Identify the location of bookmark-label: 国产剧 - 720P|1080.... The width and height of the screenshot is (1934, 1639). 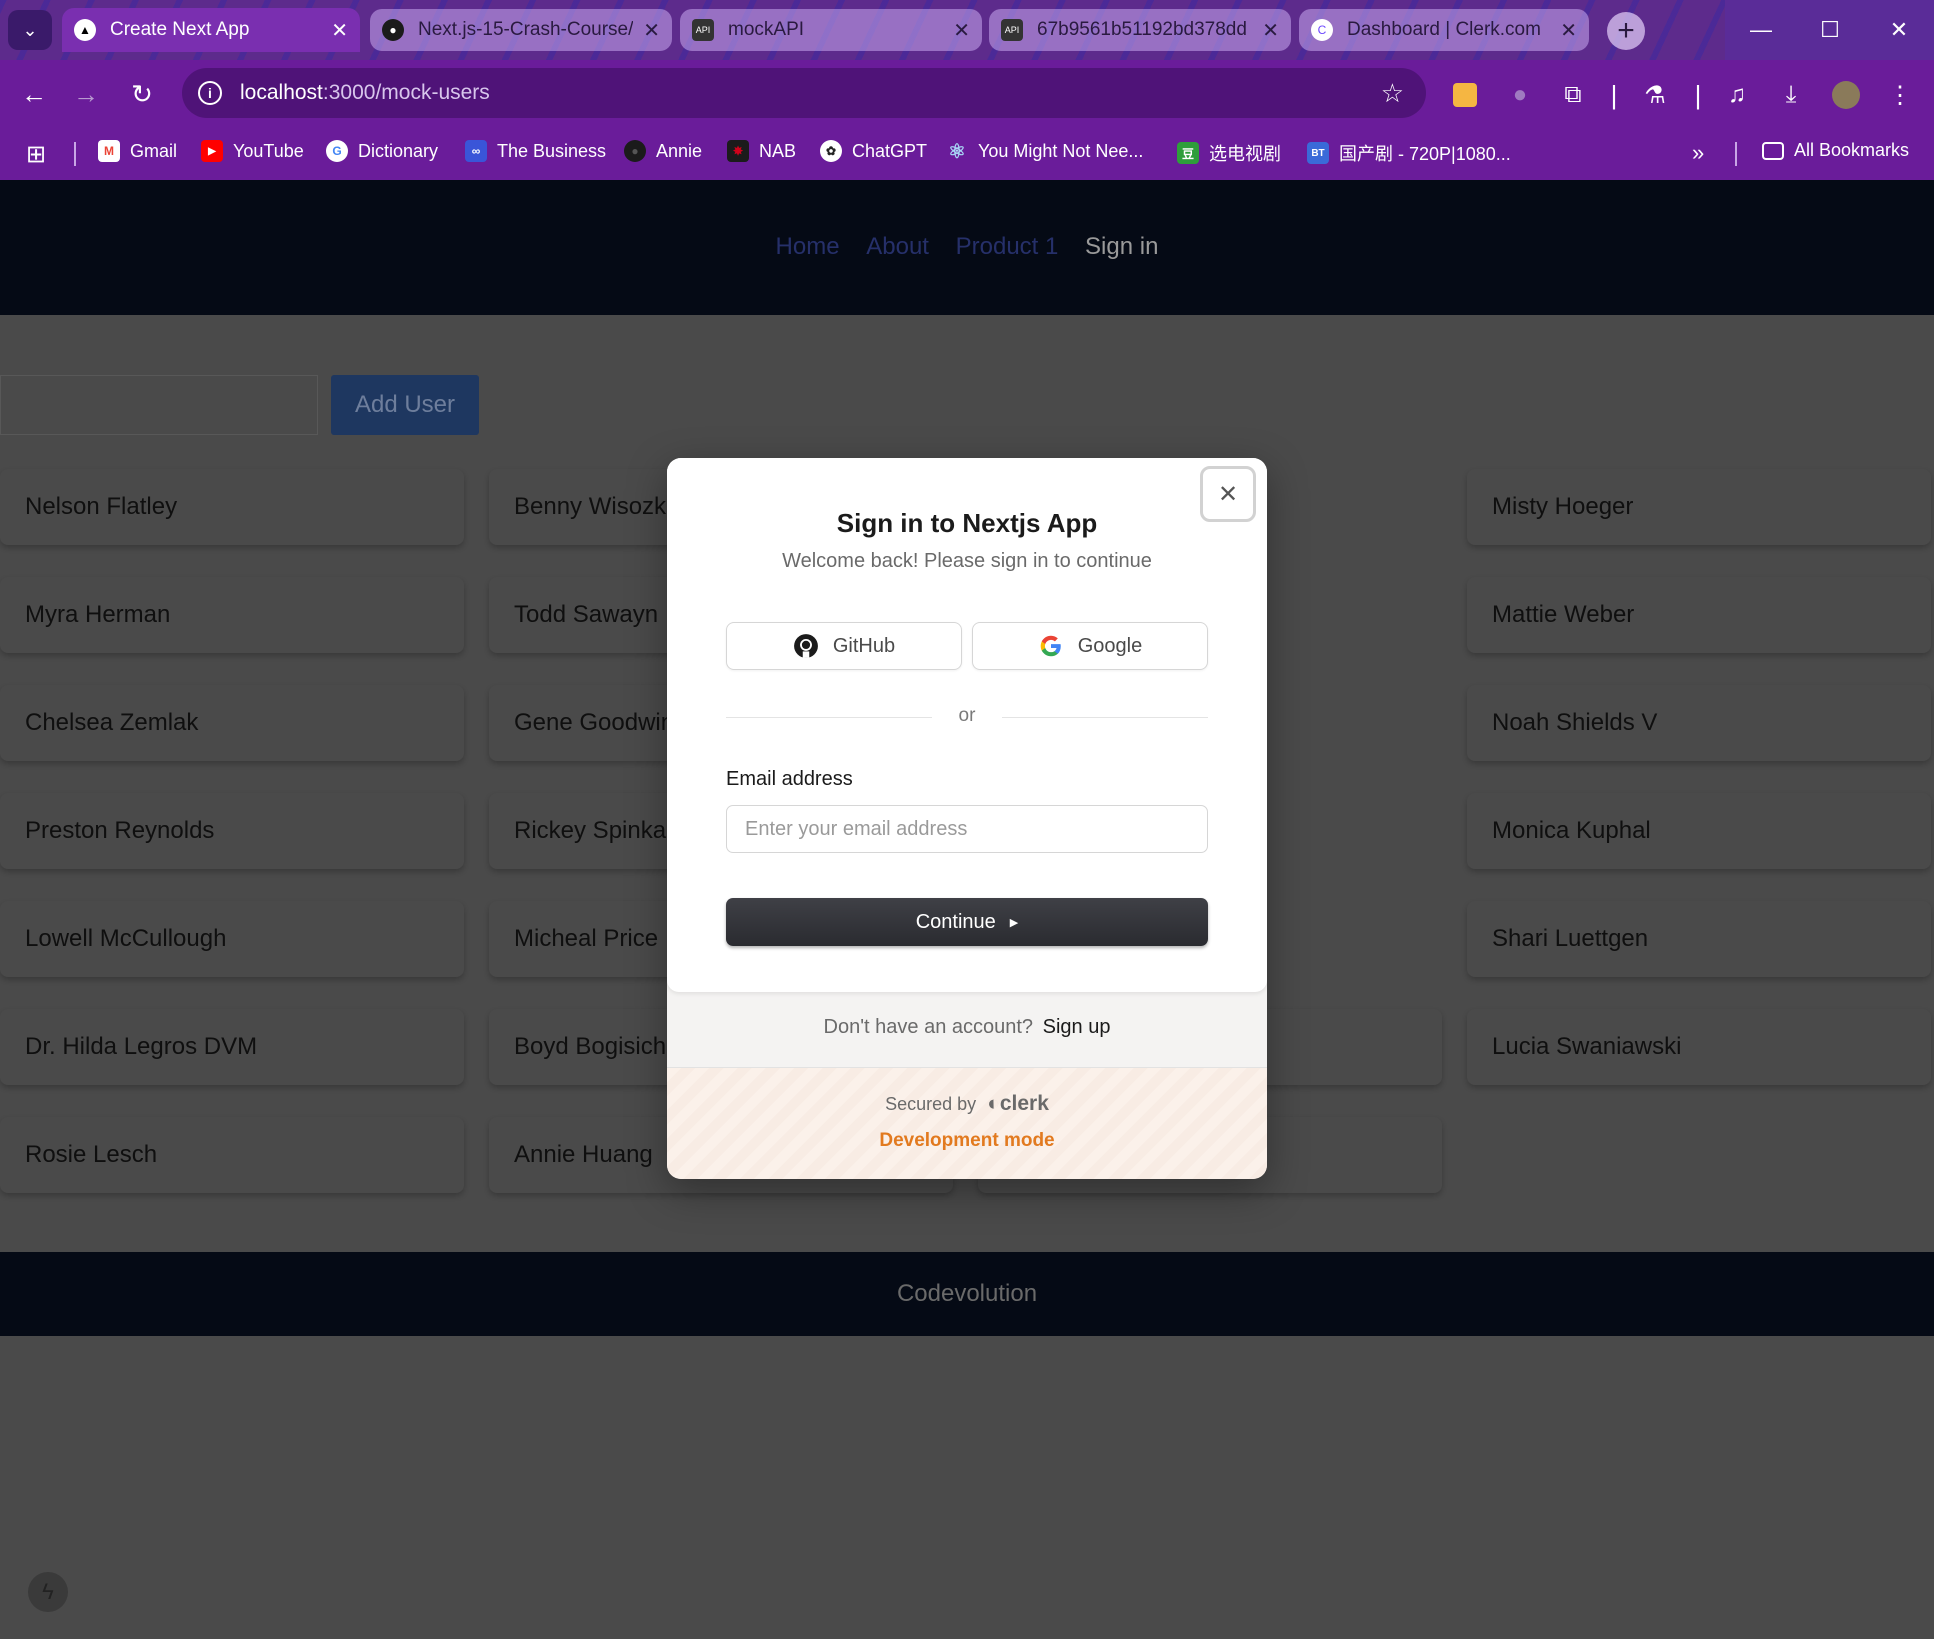
(1425, 154).